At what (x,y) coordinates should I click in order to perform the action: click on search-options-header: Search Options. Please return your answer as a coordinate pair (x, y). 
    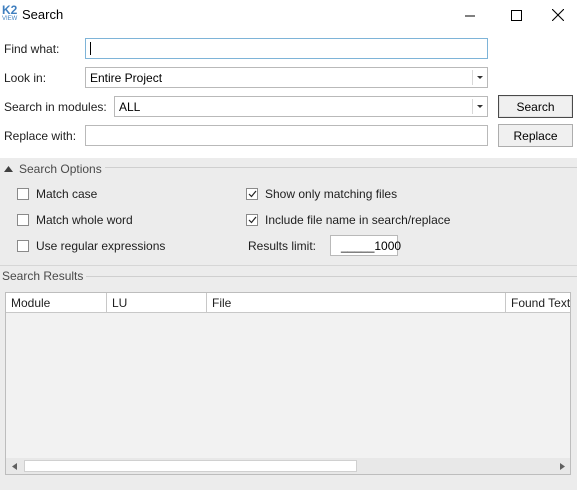
    Looking at the image, I should click on (54, 169).